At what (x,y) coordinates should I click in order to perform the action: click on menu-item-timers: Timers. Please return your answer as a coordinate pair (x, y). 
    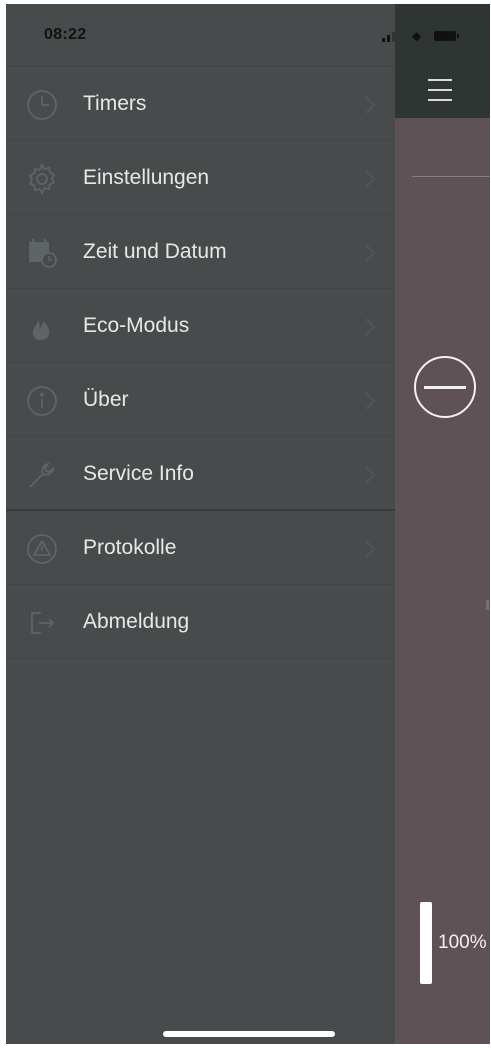
    Looking at the image, I should click on (200, 104).